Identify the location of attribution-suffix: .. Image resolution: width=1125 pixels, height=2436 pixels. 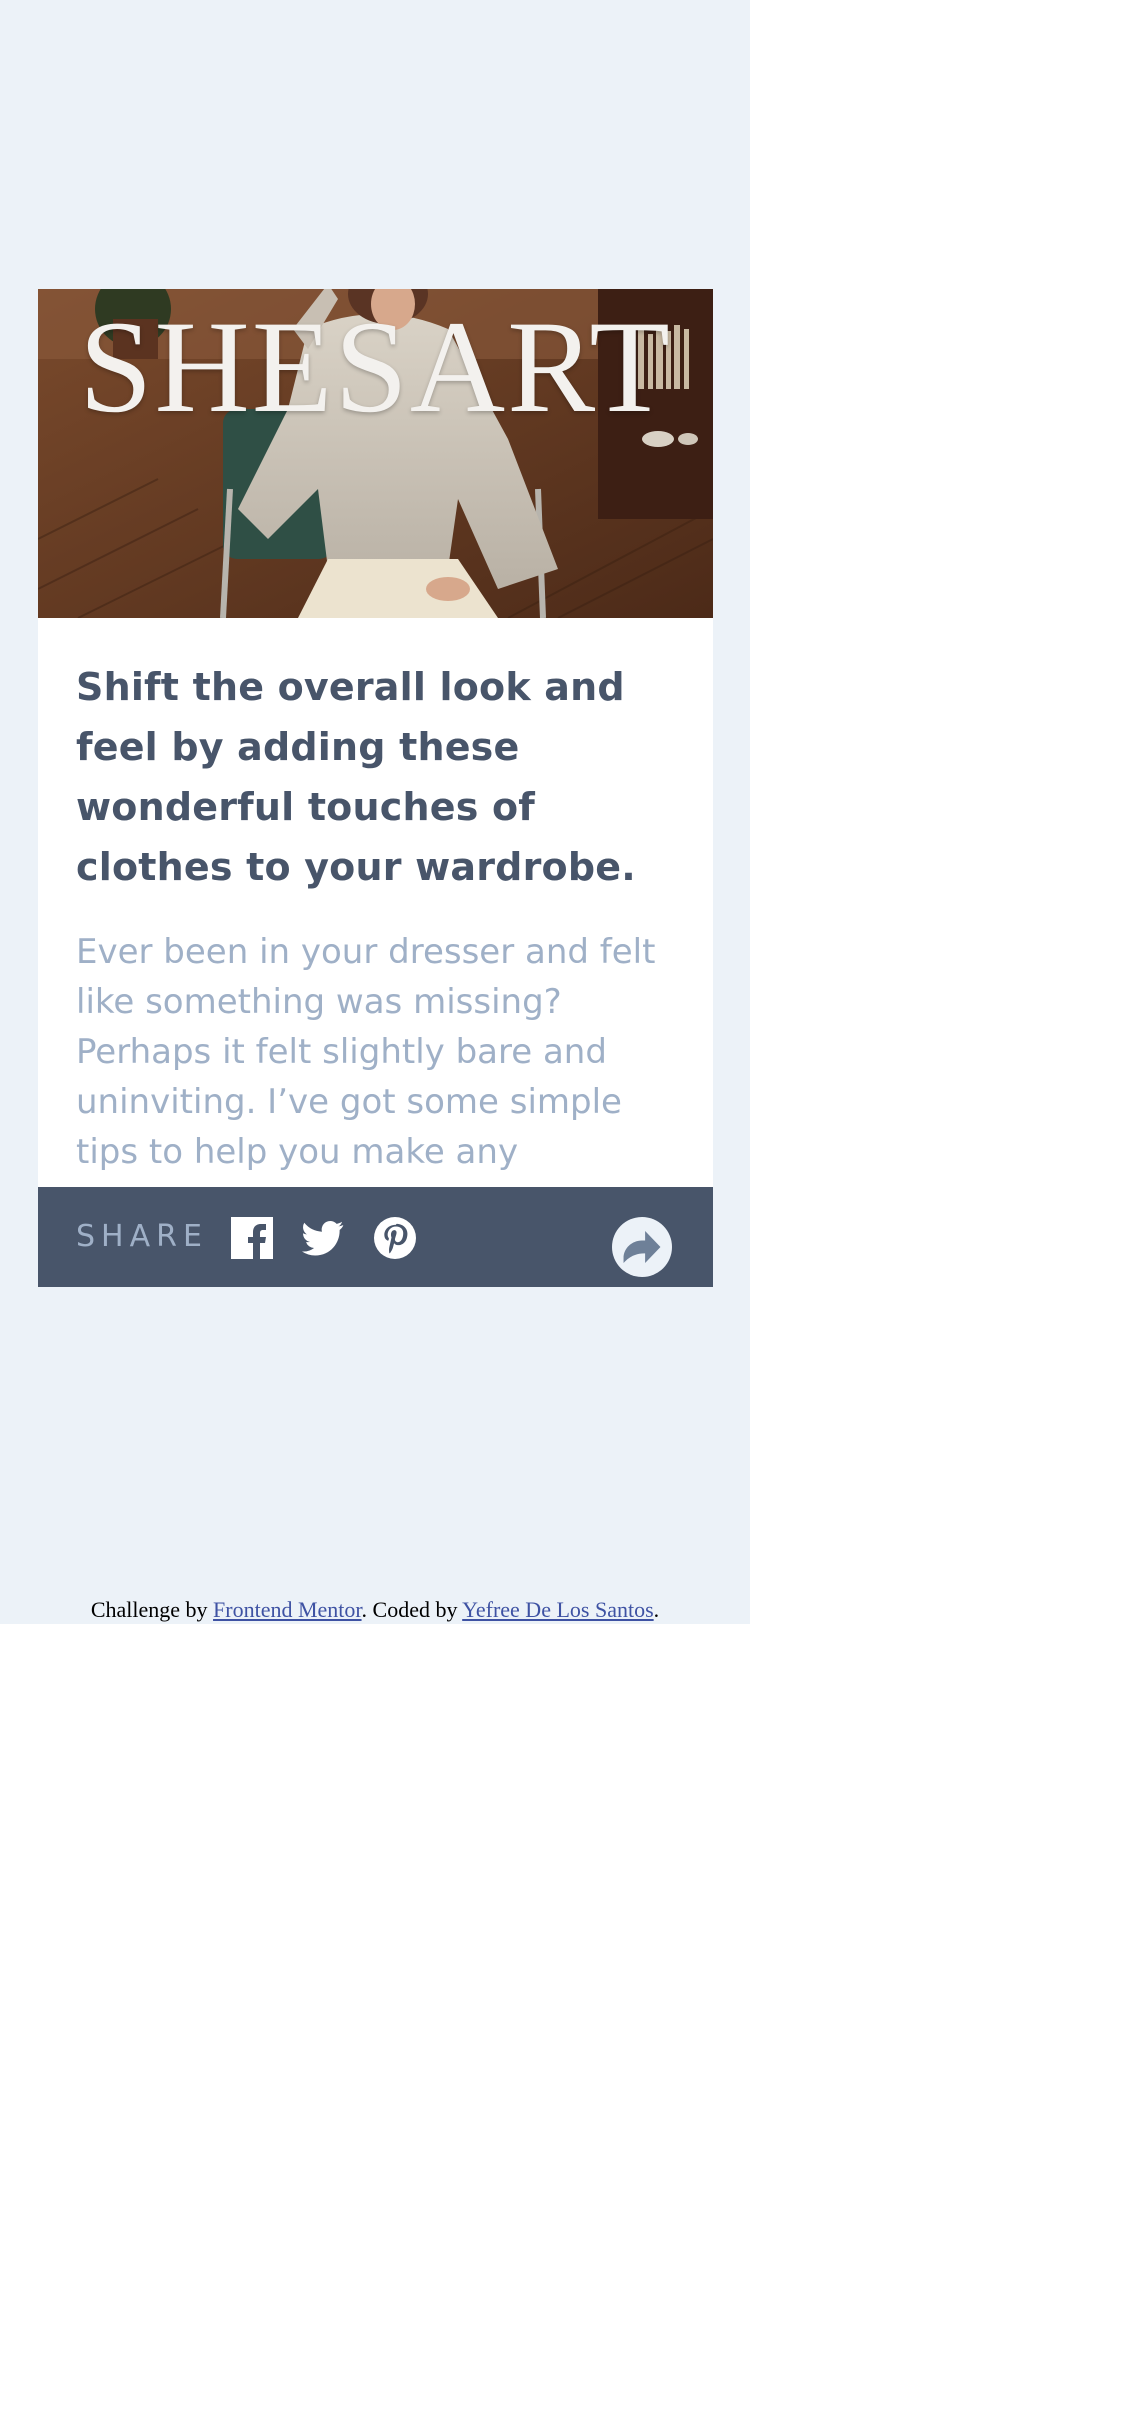
(656, 1609).